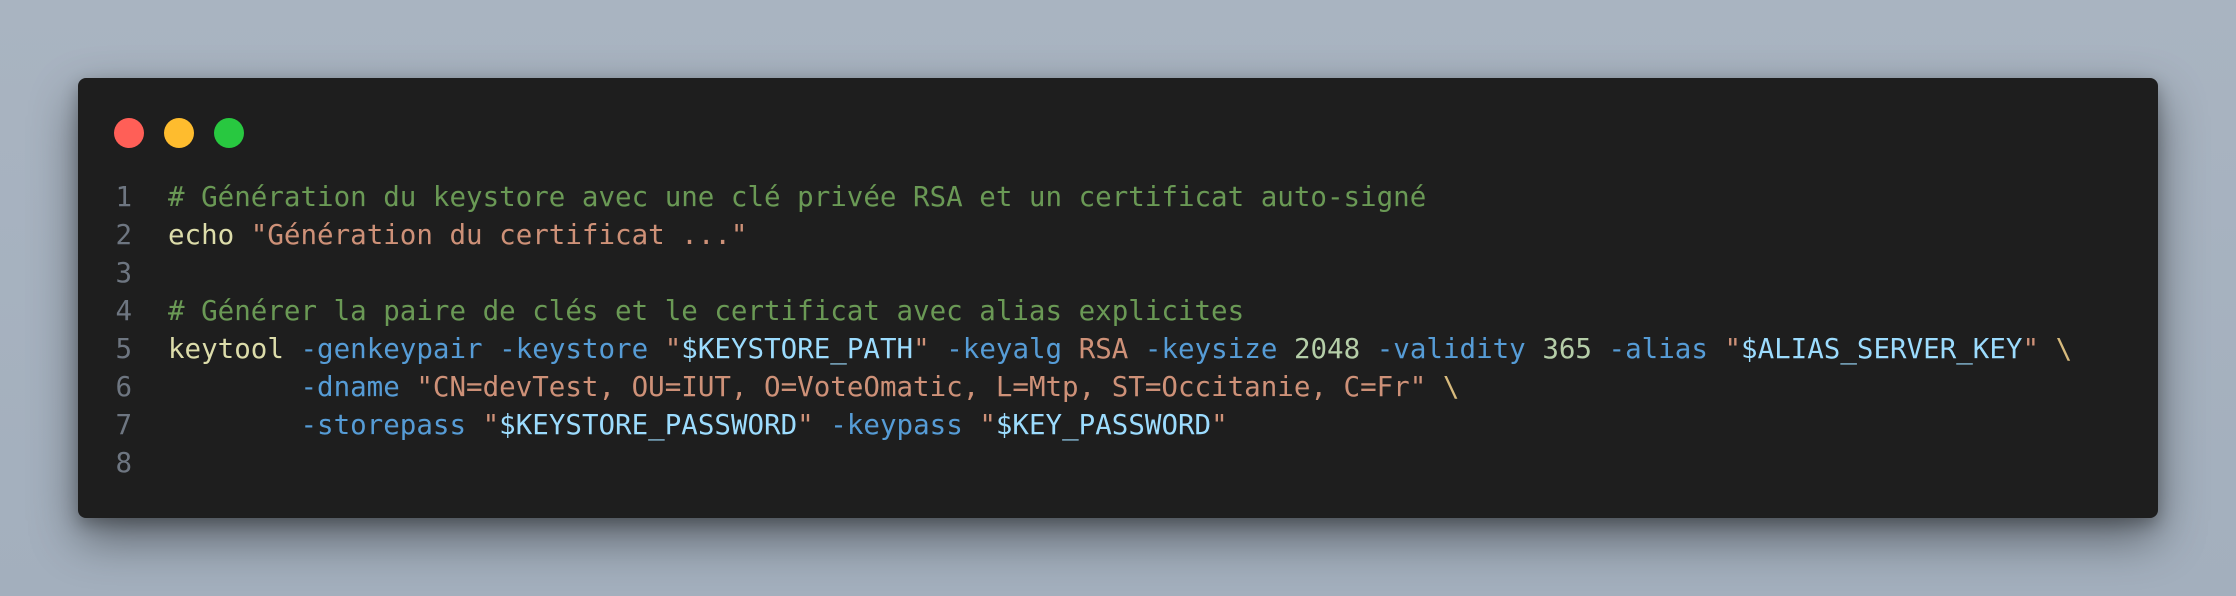  What do you see at coordinates (123, 349) in the screenshot?
I see `line-number: 5` at bounding box center [123, 349].